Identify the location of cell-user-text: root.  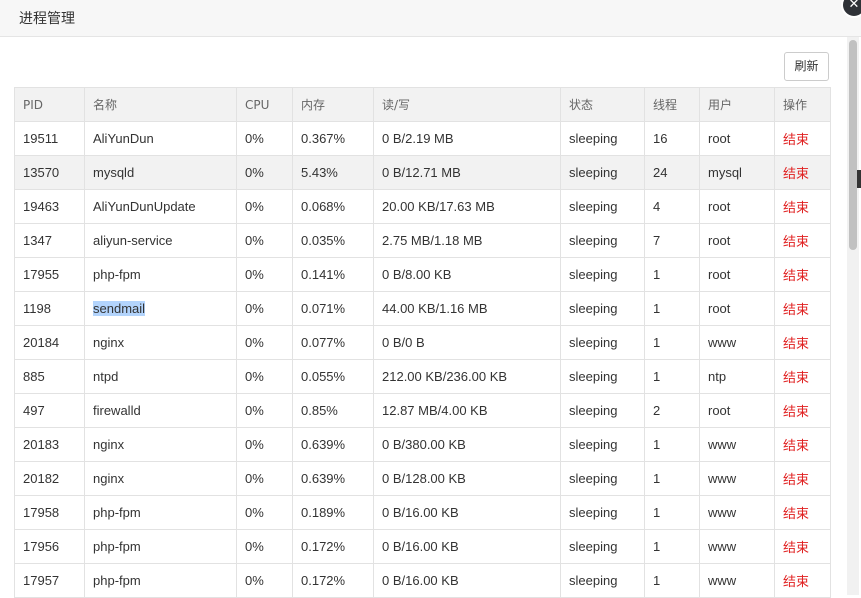
(719, 138).